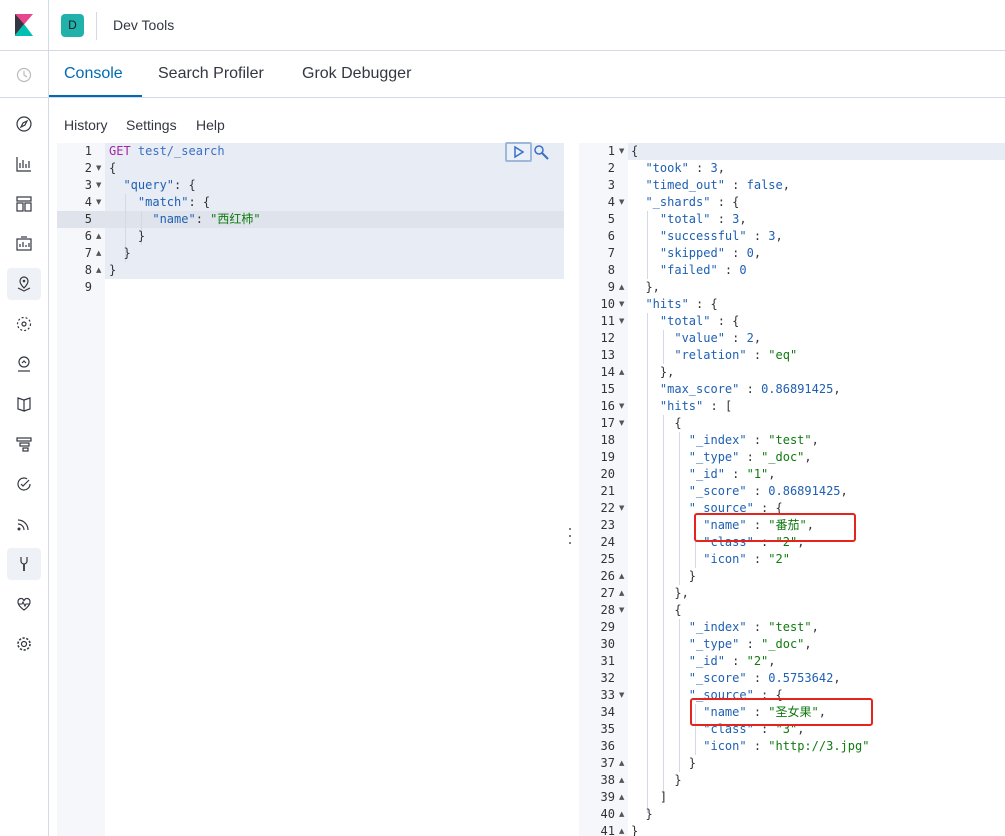 The width and height of the screenshot is (1005, 836). I want to click on code-token: "hits", so click(667, 304).